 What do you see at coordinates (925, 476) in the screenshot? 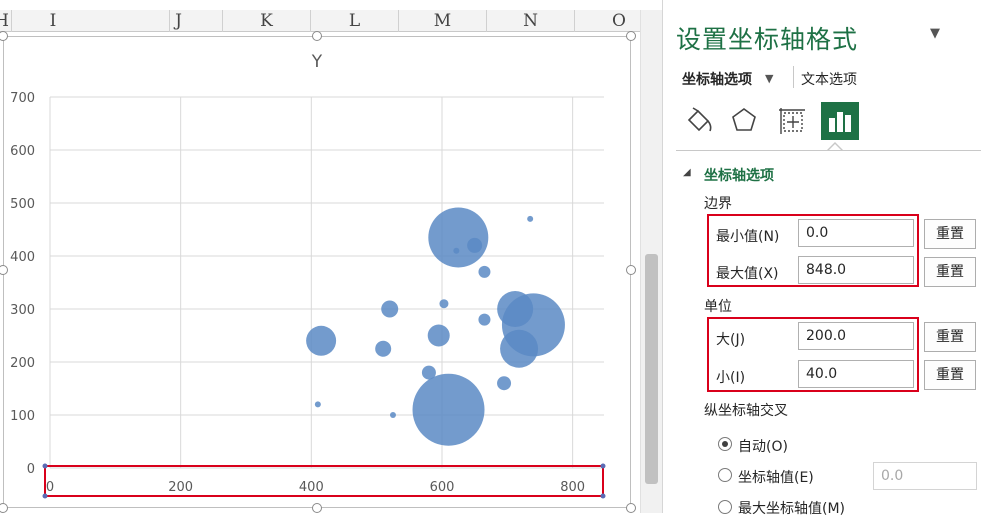
I see `axis-value-input: 0.0` at bounding box center [925, 476].